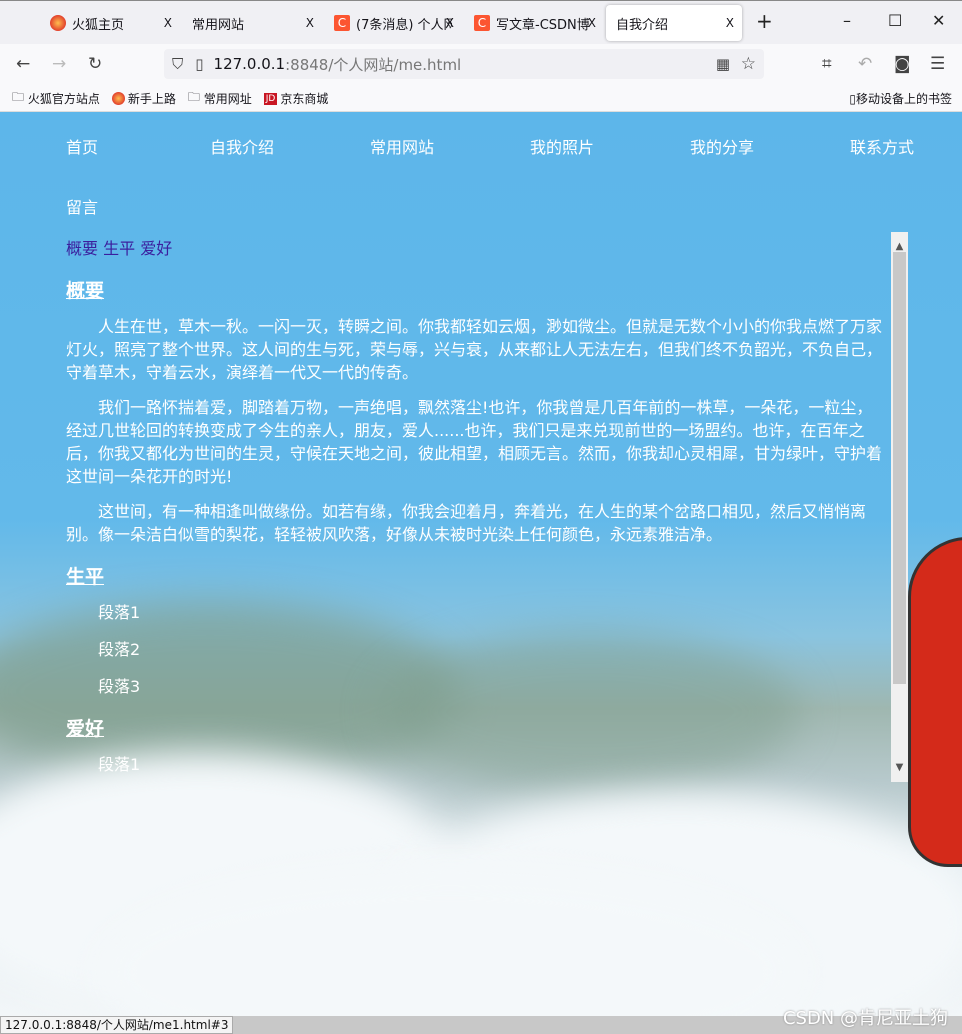 The image size is (962, 1034). Describe the element at coordinates (674, 23) in the screenshot. I see `tab-self-intro: 自我介绍 X` at that location.